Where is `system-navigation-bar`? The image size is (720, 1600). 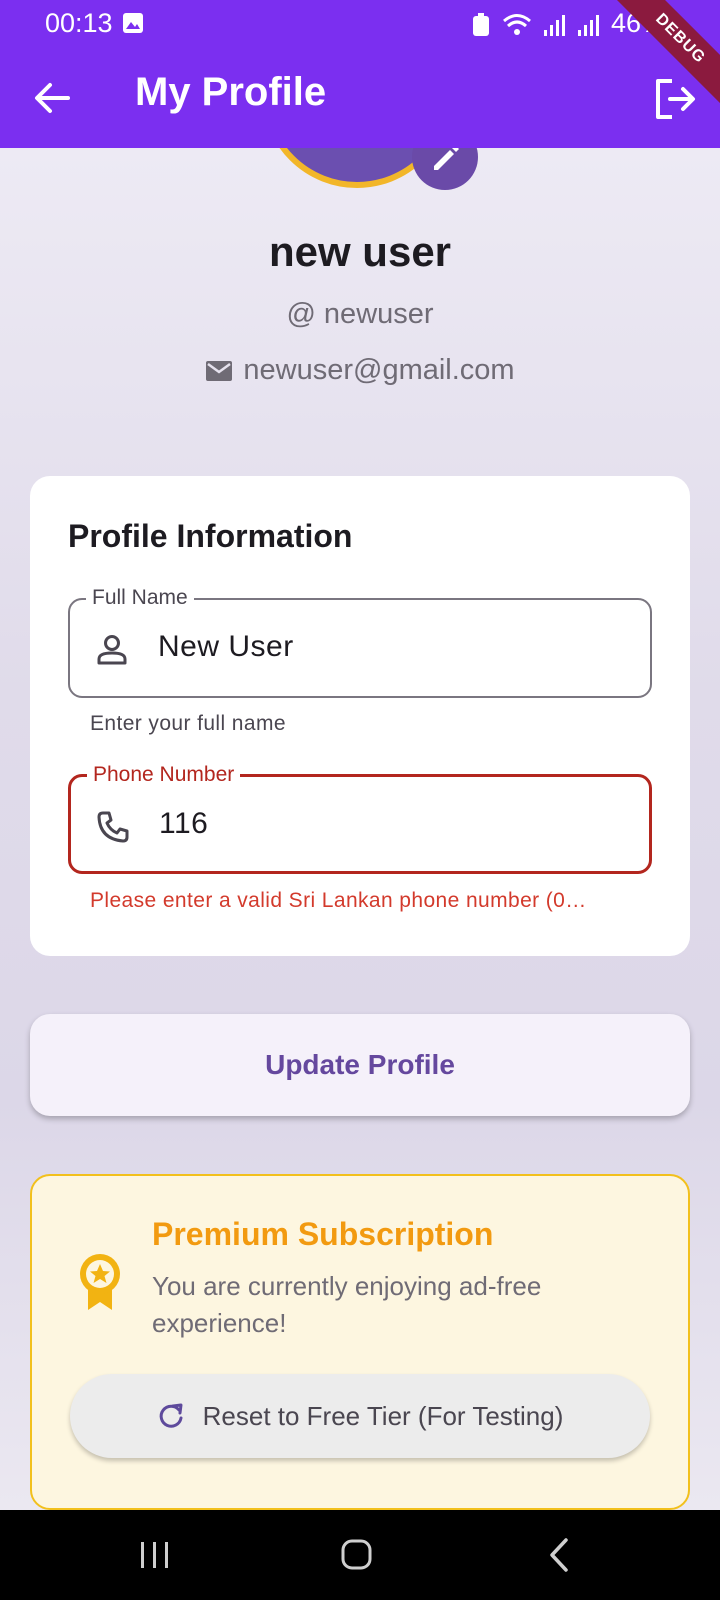
system-navigation-bar is located at coordinates (360, 1555).